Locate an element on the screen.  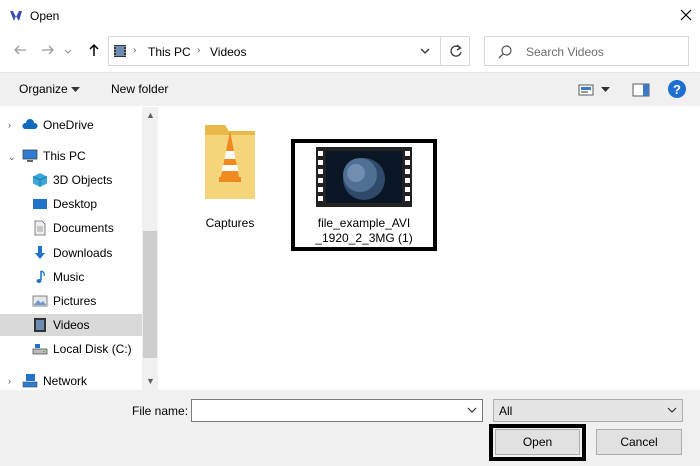
sidebar-item-local-disk: Local Disk (C:) is located at coordinates (86, 349).